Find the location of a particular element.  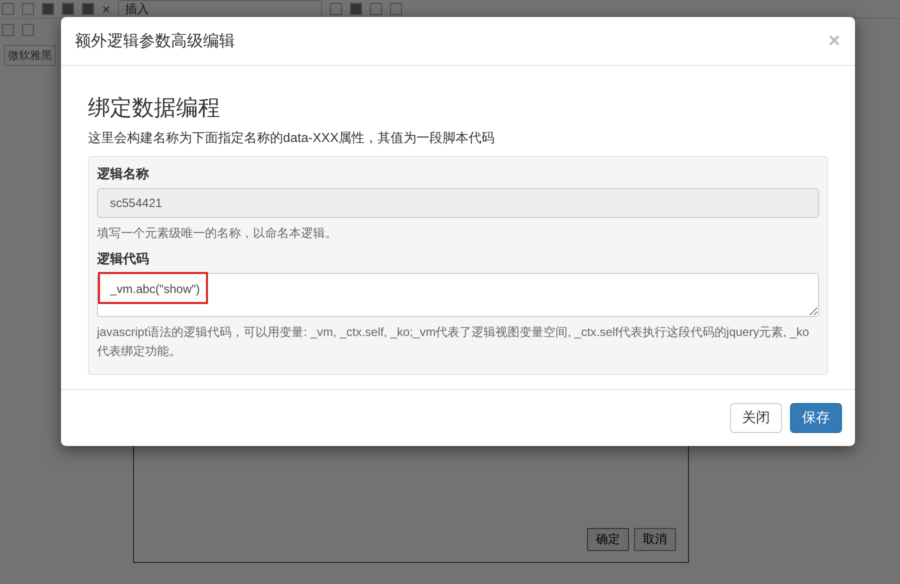

name-field: sc554421 is located at coordinates (458, 203).